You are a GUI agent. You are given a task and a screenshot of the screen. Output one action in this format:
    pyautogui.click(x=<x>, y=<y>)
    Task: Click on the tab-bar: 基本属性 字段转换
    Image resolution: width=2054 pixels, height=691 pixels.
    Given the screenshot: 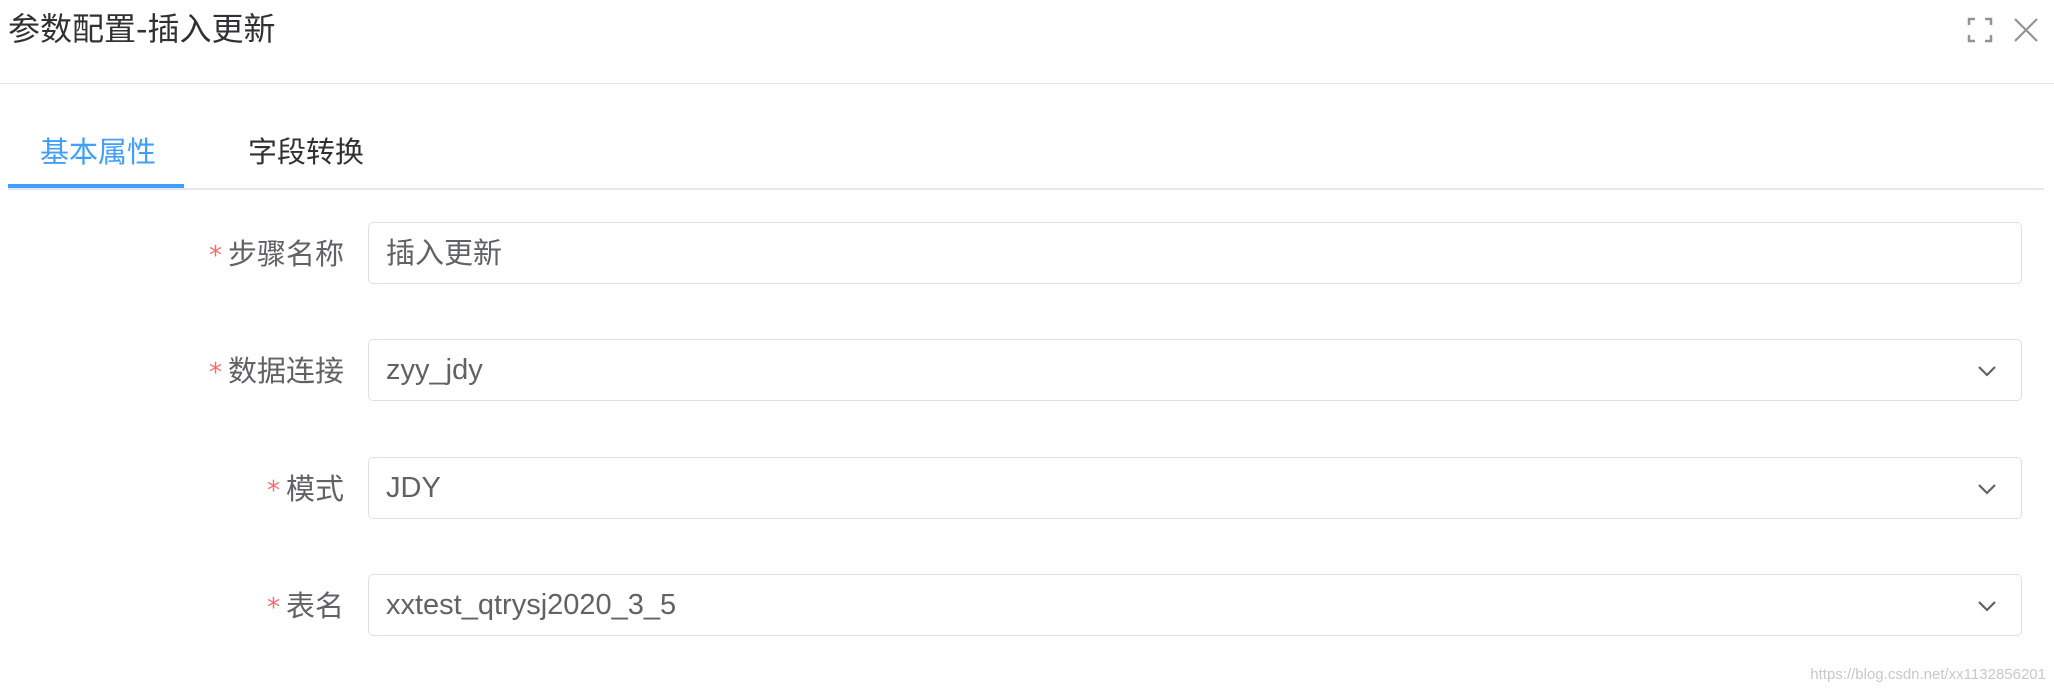 What is the action you would take?
    pyautogui.click(x=1026, y=160)
    